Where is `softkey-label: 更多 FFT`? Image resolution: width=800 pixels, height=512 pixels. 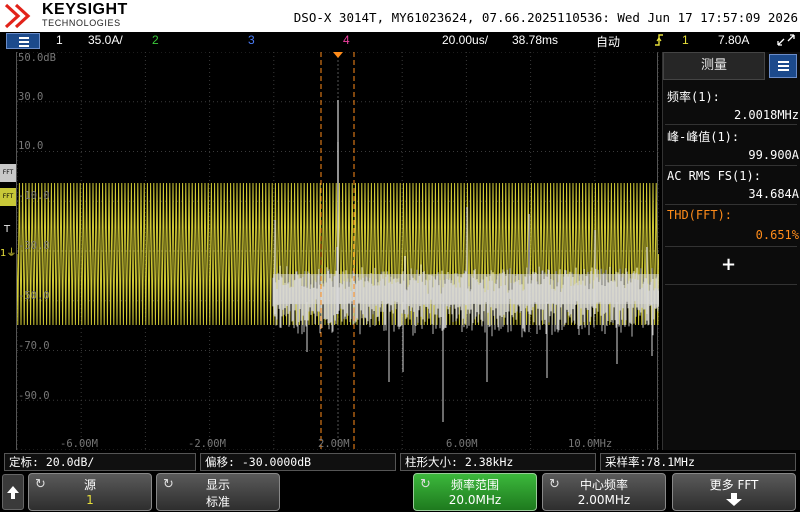
softkey-label: 更多 FFT is located at coordinates (734, 485).